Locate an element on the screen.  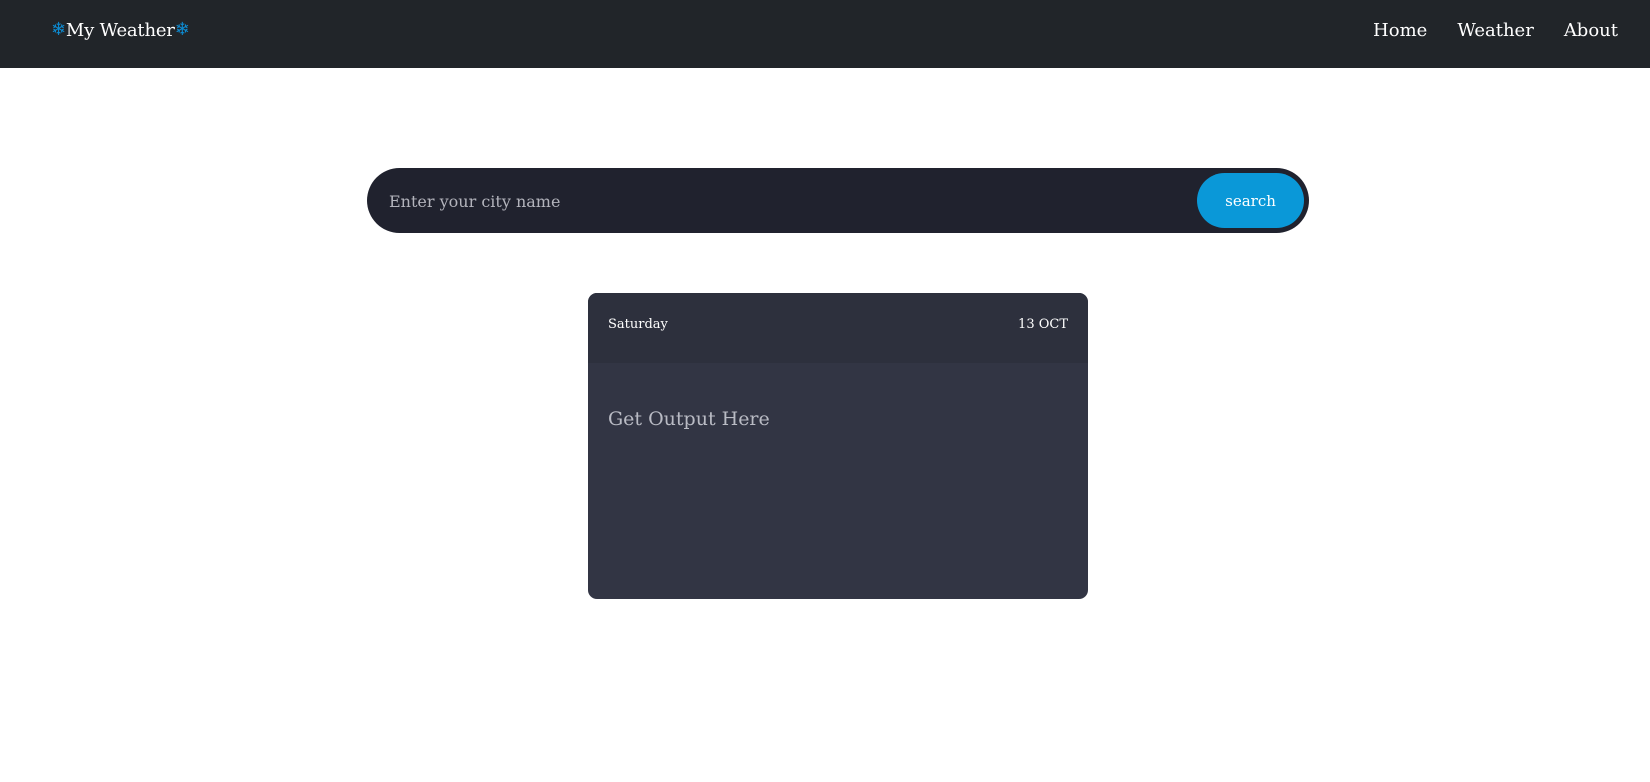
weather-date: 13 OCT is located at coordinates (1043, 324).